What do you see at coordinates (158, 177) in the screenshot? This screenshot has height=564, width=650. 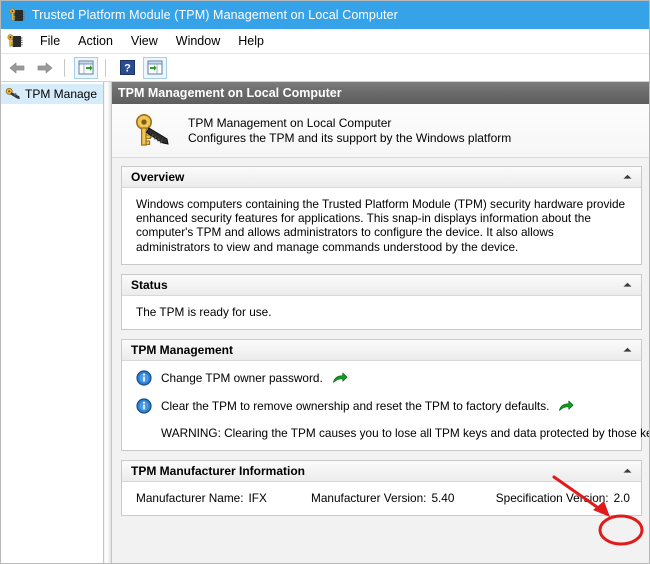 I see `section-overview-title: Overview` at bounding box center [158, 177].